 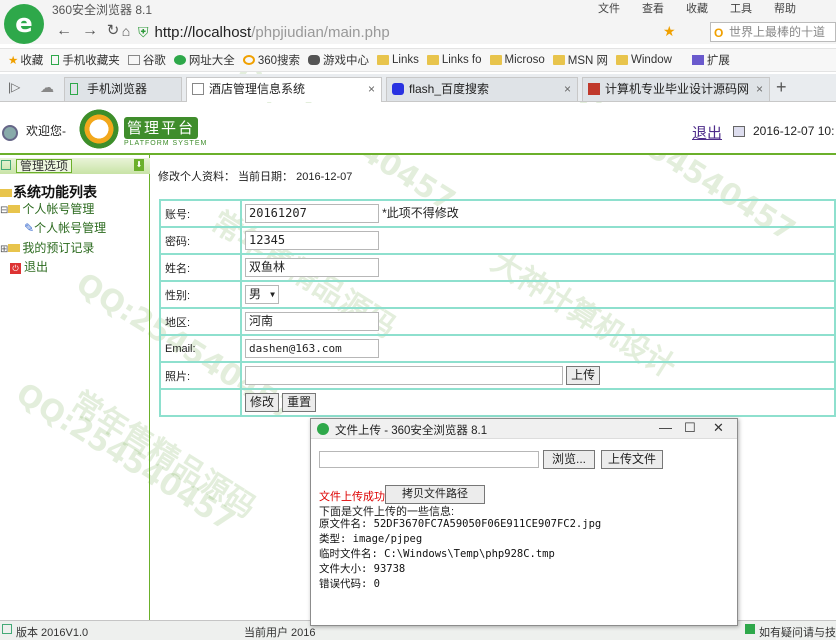 I want to click on collapse-icon: ⬇, so click(x=139, y=165).